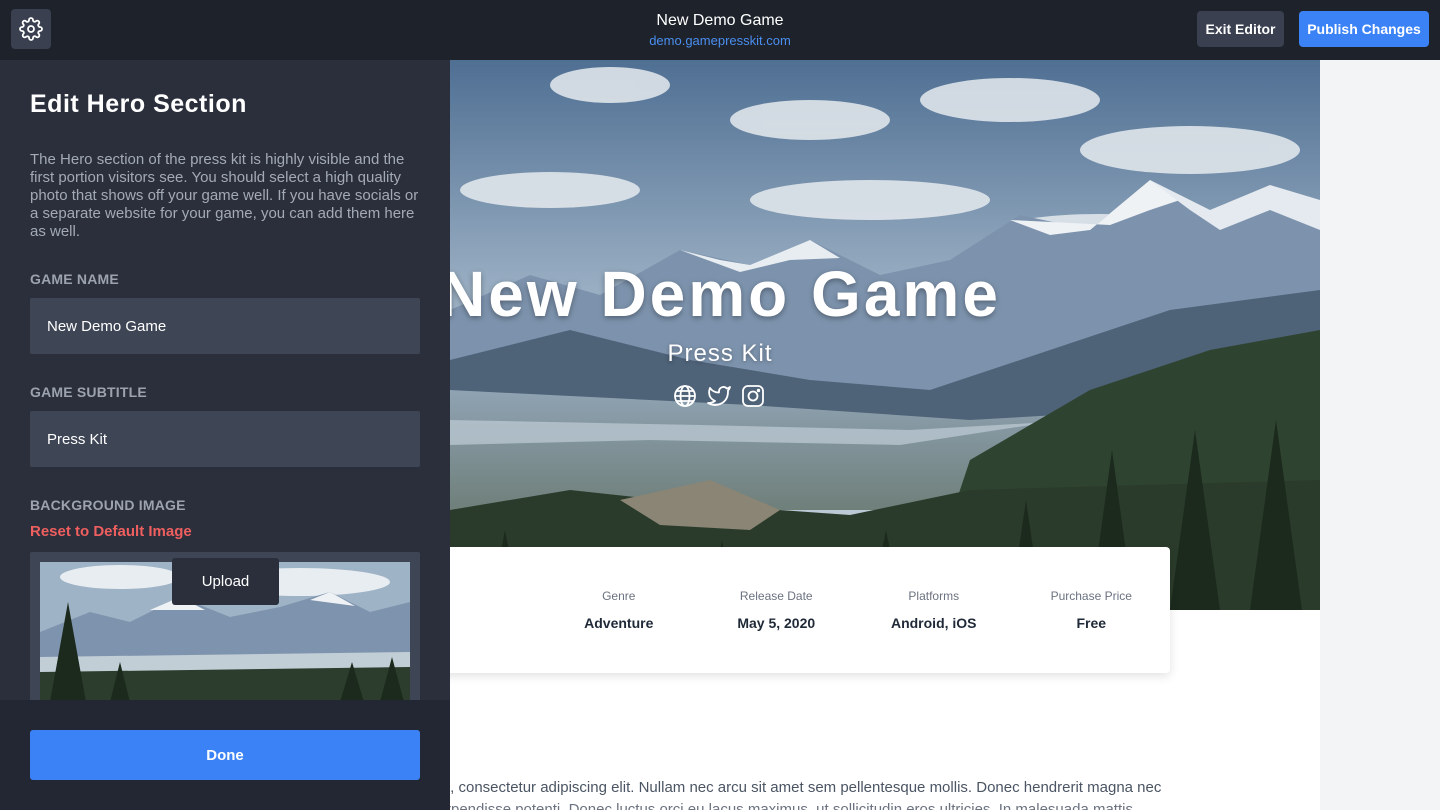  Describe the element at coordinates (725, 294) in the screenshot. I see `hero-title: New Demo Game` at that location.